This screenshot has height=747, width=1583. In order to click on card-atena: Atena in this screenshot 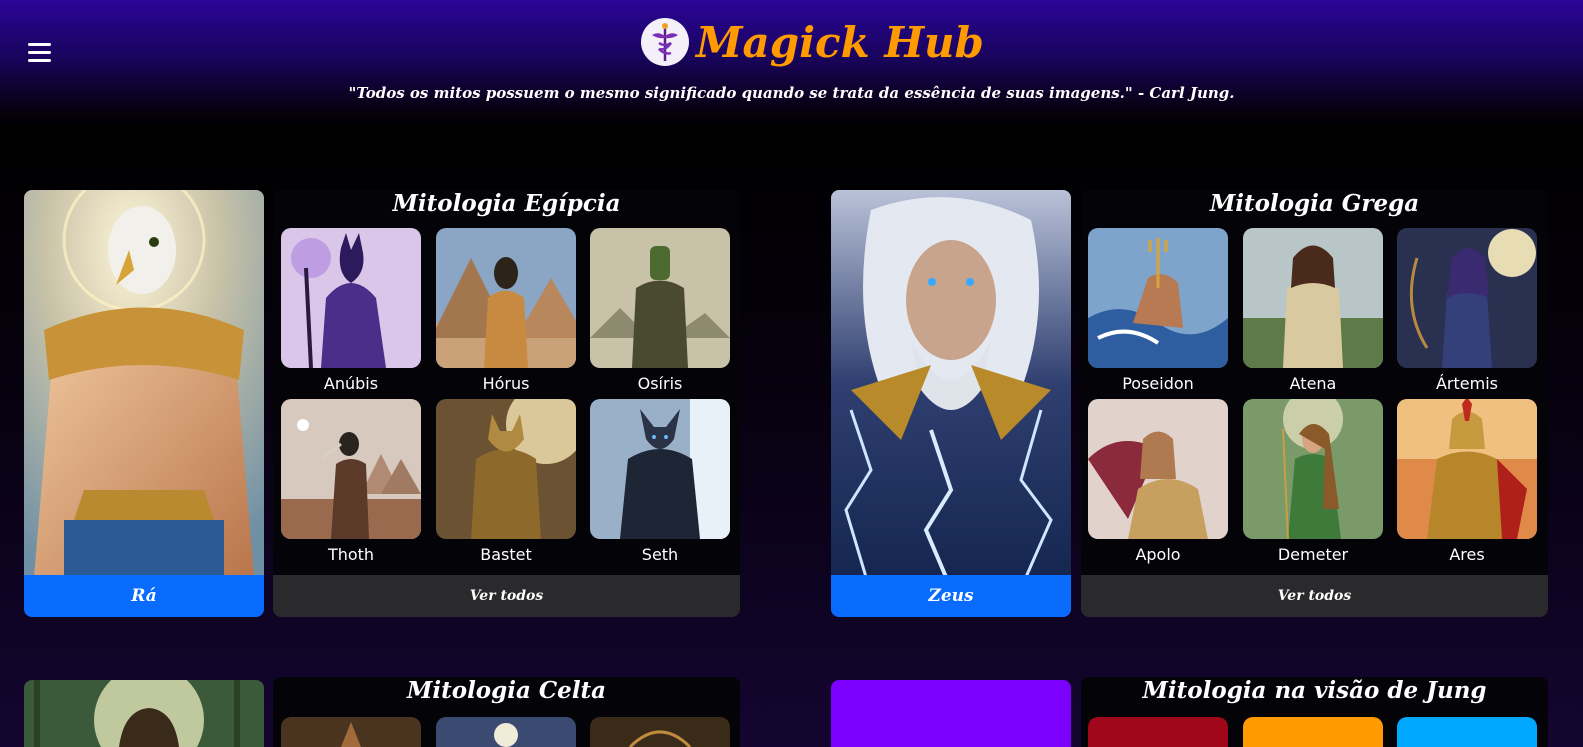, I will do `click(1313, 310)`.